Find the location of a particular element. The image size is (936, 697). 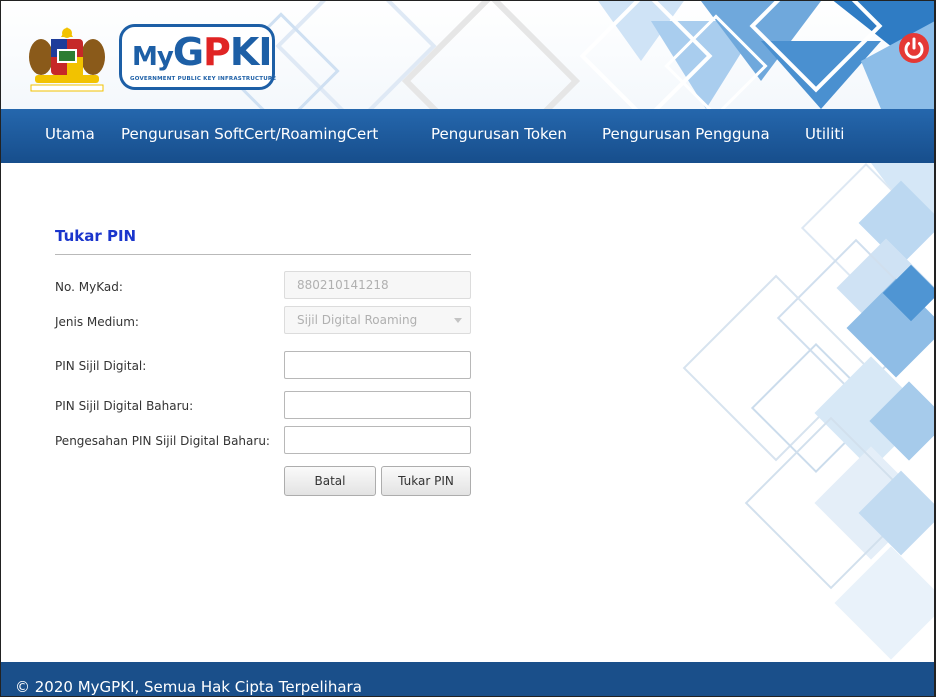

power-icon is located at coordinates (914, 48).